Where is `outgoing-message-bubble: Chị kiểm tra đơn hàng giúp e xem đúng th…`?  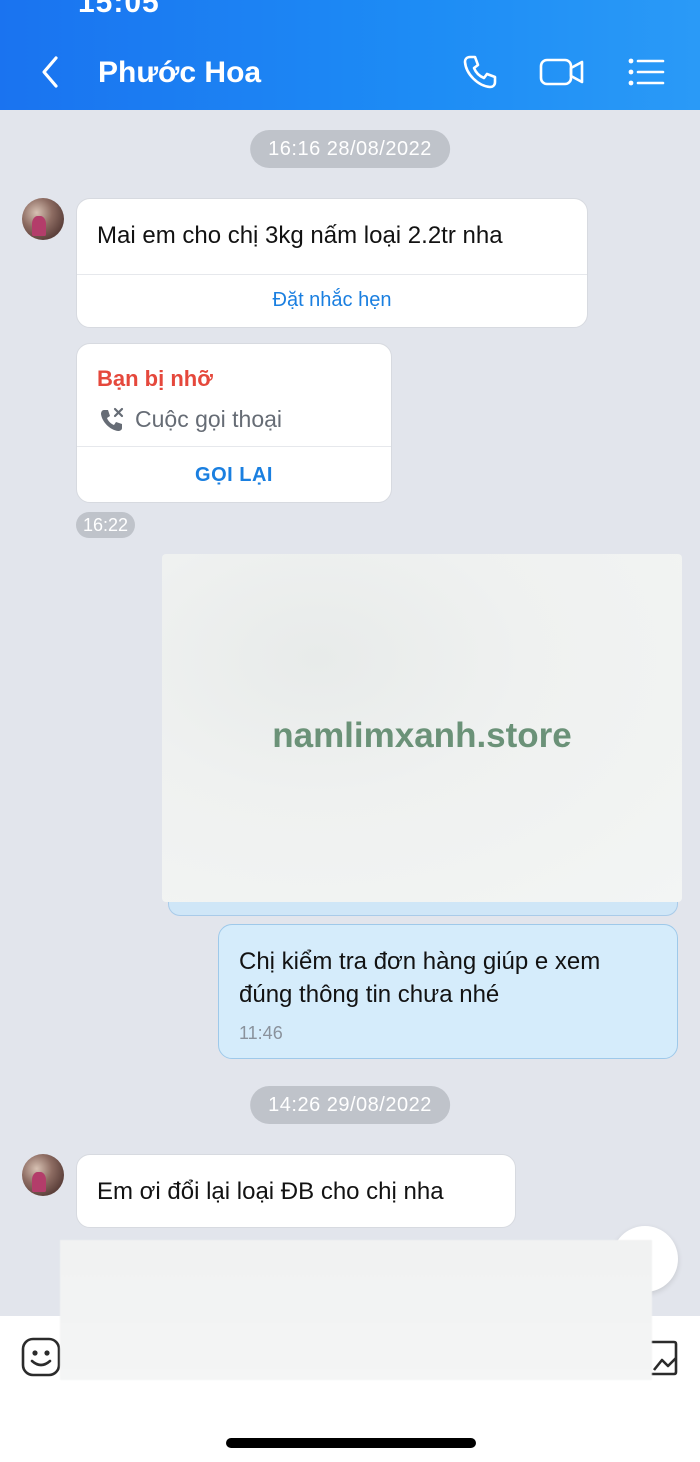 outgoing-message-bubble: Chị kiểm tra đơn hàng giúp e xem đúng th… is located at coordinates (448, 991).